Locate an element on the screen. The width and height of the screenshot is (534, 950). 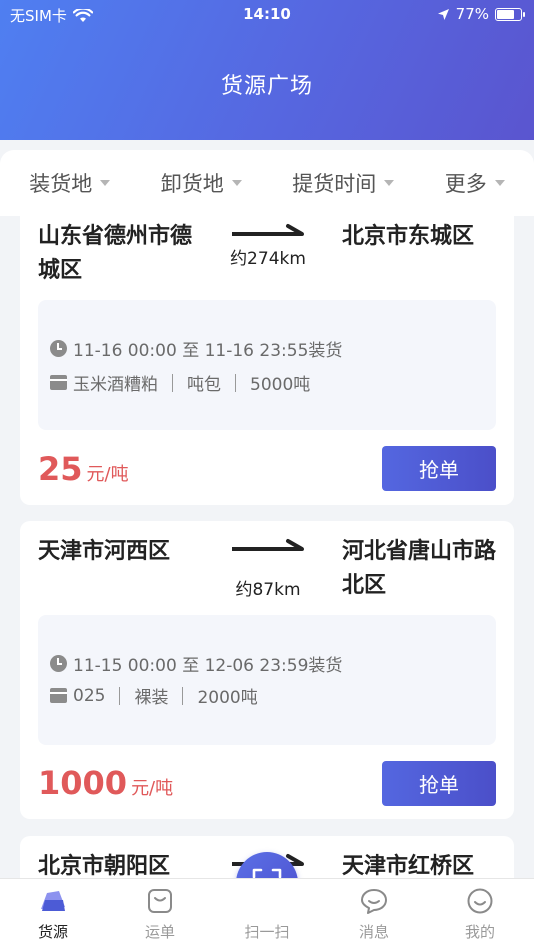
filter-more: 更多 is located at coordinates (475, 183).